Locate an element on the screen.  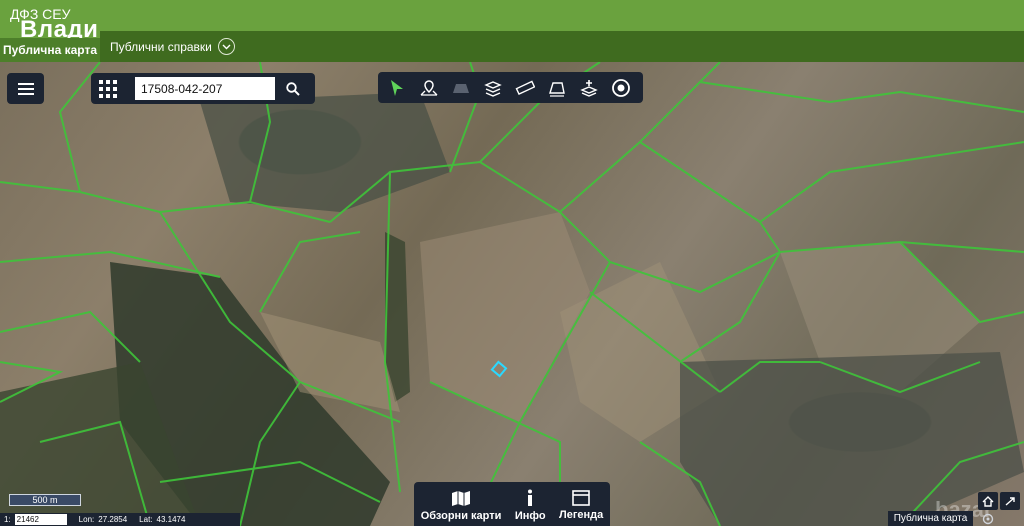
map-icon is located at coordinates (461, 498).